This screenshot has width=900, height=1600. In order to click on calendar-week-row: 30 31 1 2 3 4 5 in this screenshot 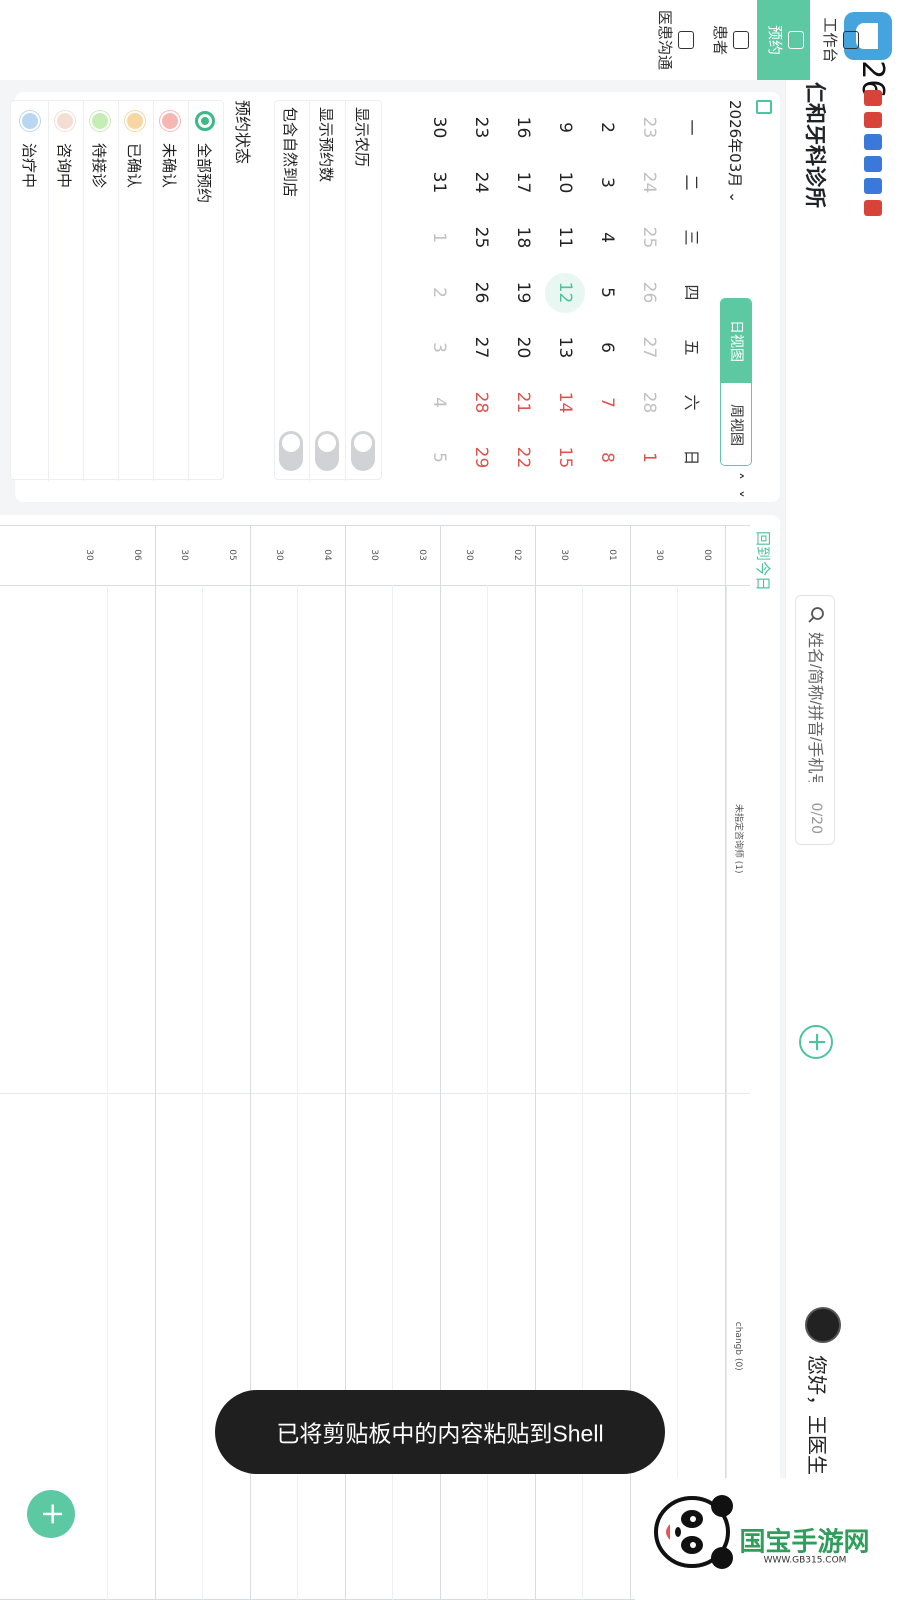, I will do `click(439, 295)`.